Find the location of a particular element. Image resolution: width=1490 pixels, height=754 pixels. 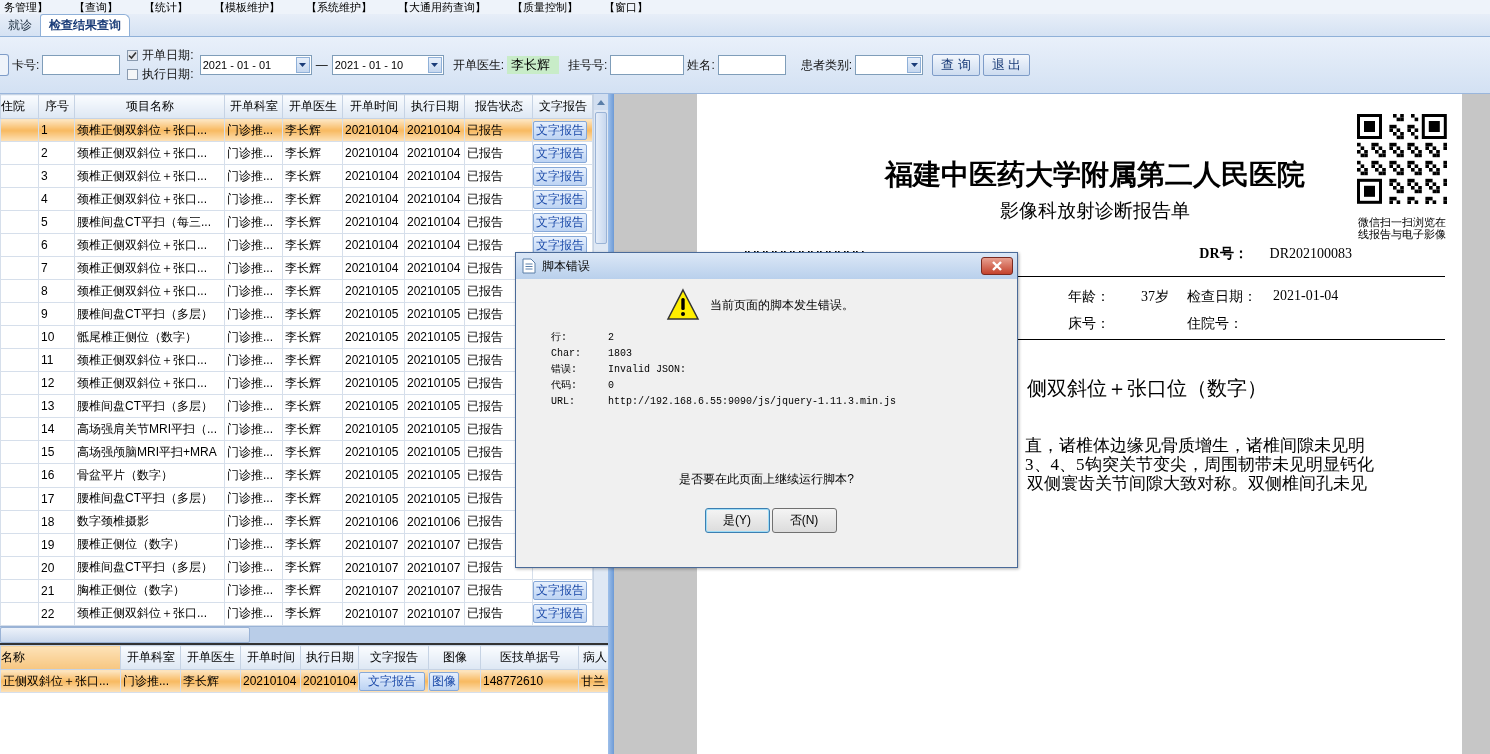

field-label: 检查日期： is located at coordinates (1222, 296).